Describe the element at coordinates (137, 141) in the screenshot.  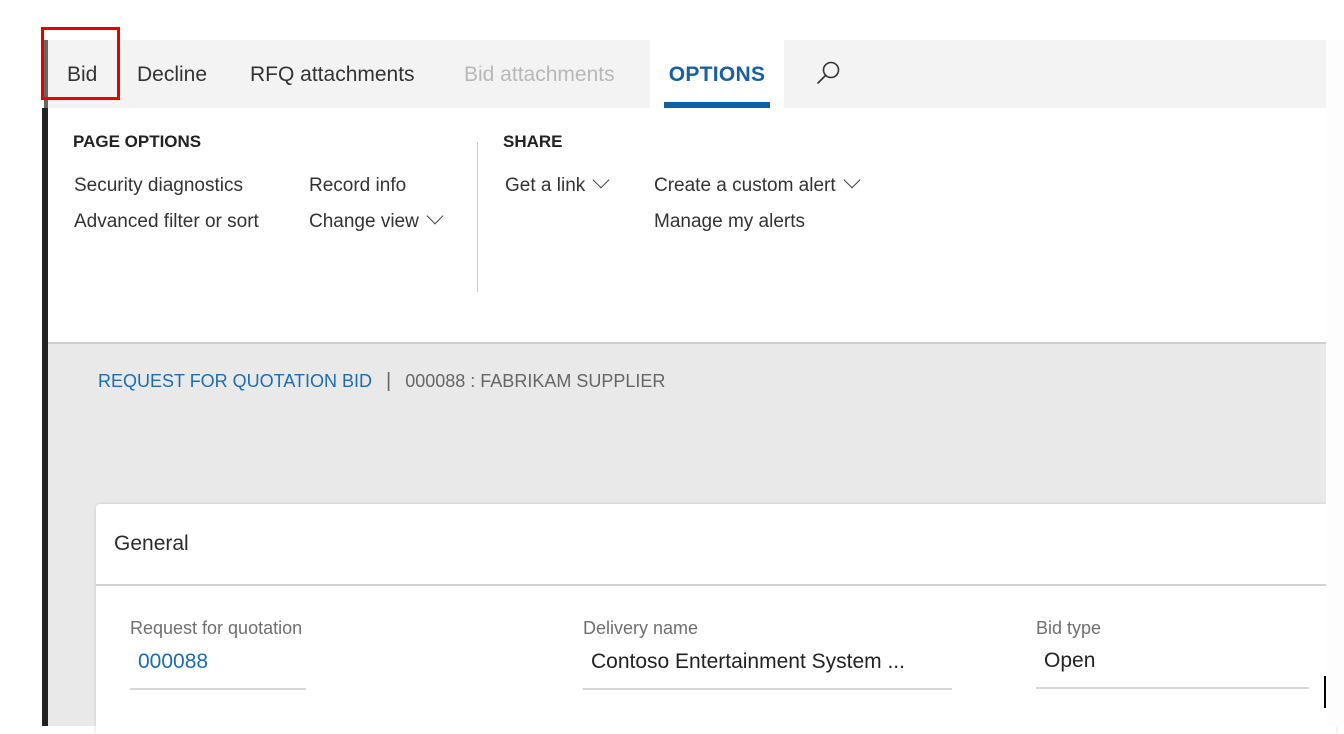
I see `page-options-title: PAGE OPTIONS` at that location.